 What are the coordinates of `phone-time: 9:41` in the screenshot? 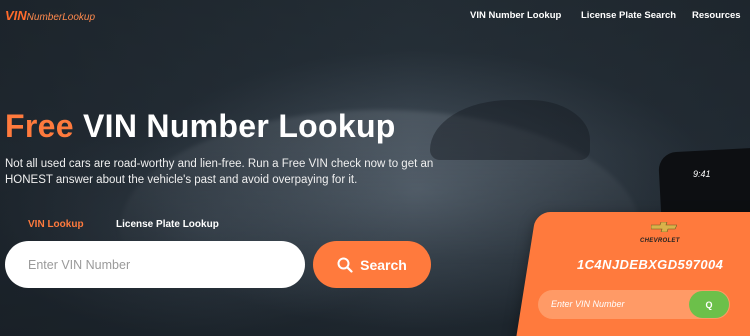 It's located at (702, 174).